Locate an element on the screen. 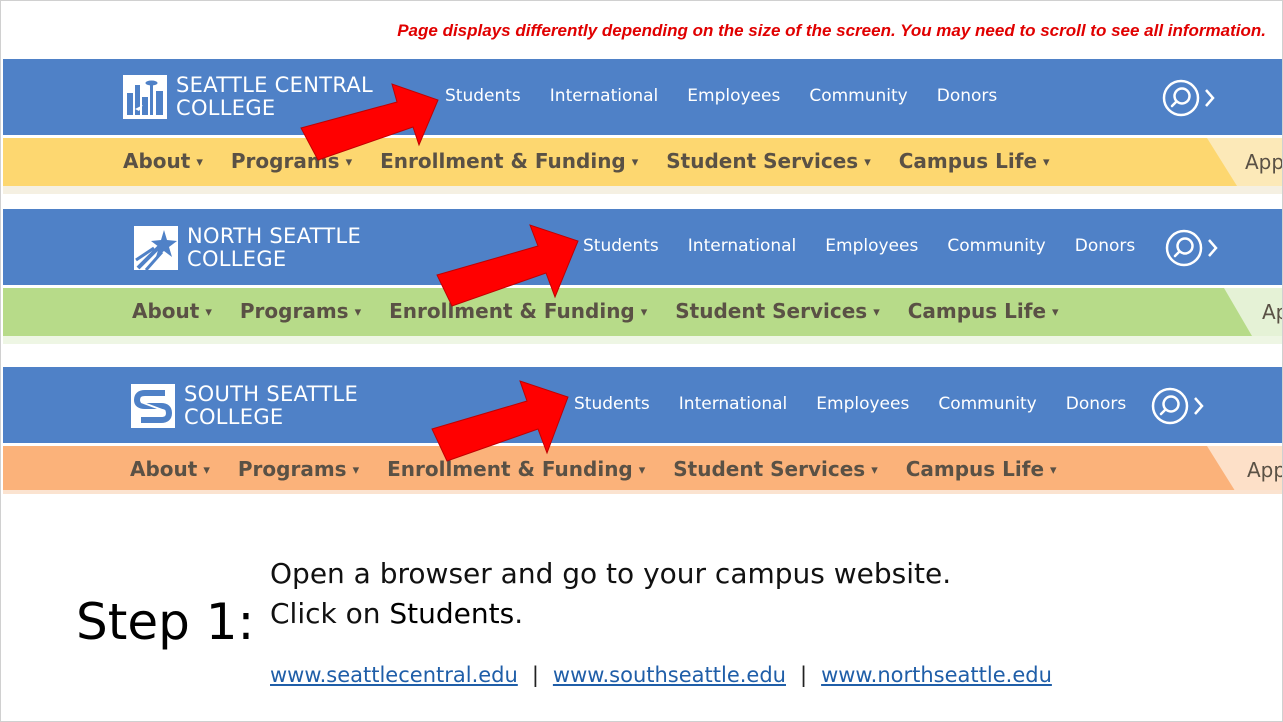 This screenshot has width=1283, height=722. logo-text: SEATTLE CENTRAL COLLEGE is located at coordinates (275, 96).